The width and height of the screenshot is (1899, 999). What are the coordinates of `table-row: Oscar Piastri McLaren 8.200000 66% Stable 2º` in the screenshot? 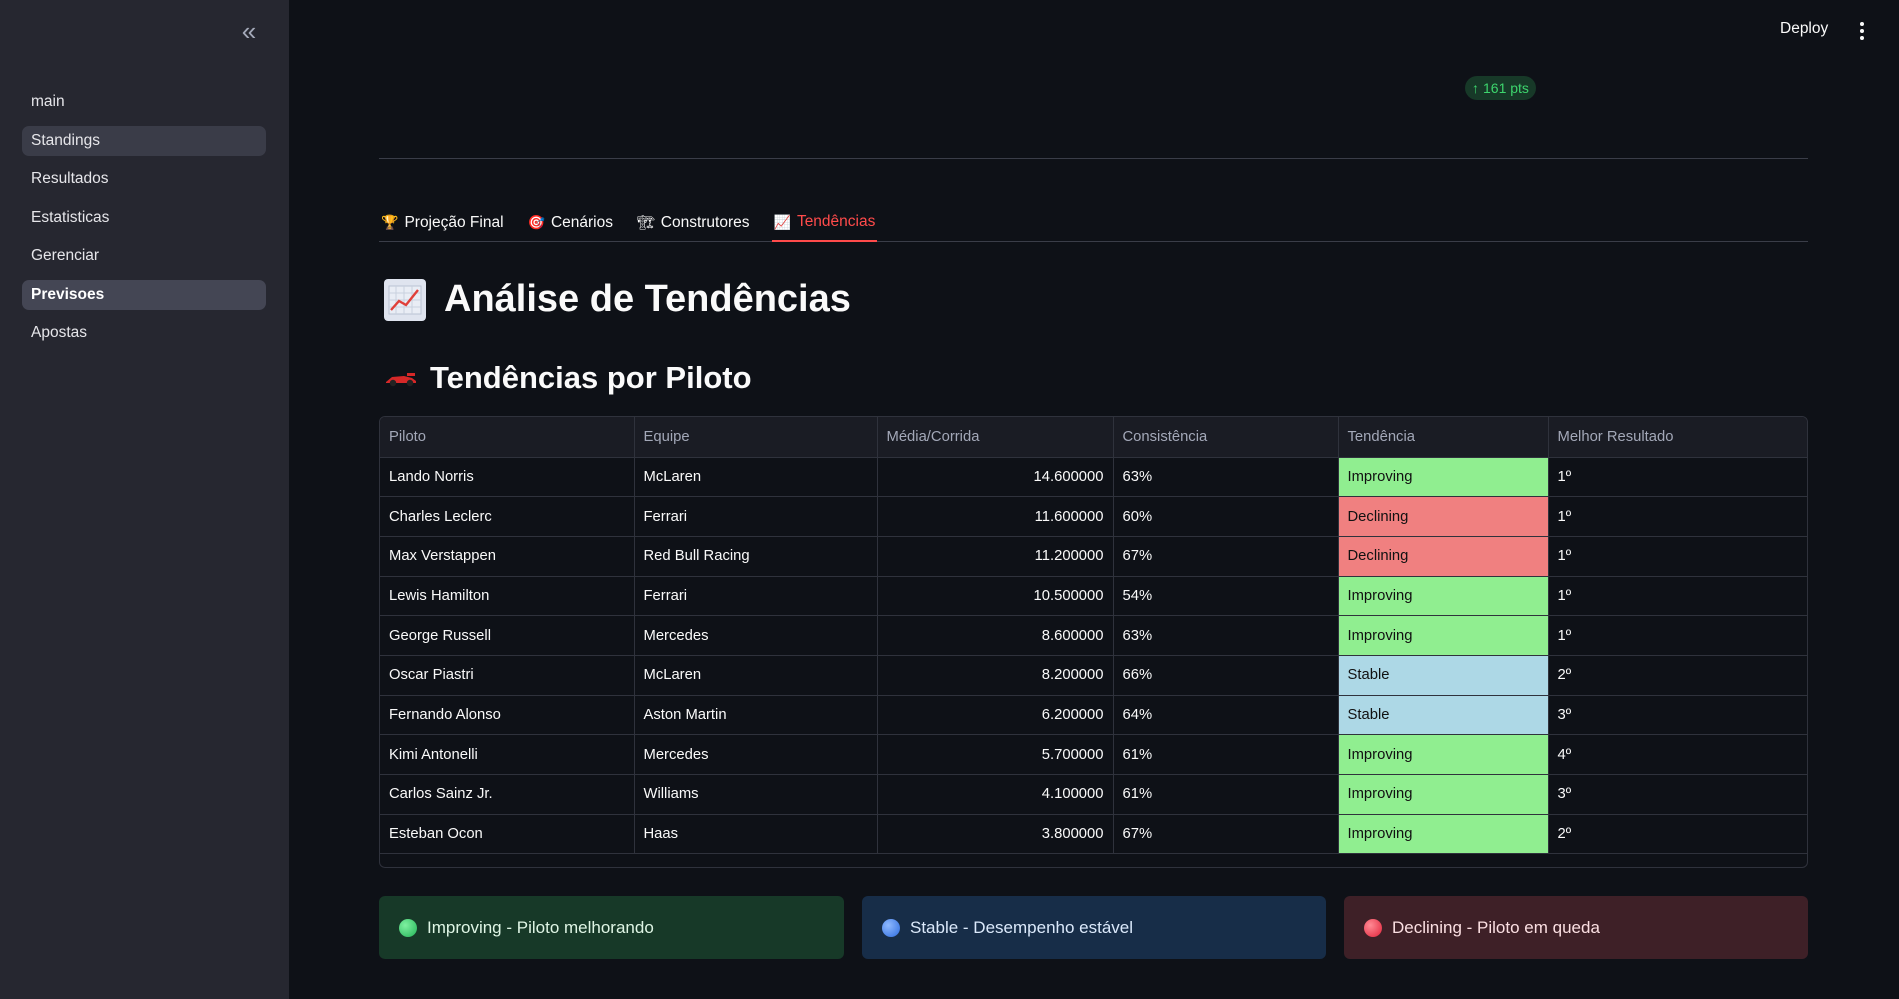 It's located at (1093, 675).